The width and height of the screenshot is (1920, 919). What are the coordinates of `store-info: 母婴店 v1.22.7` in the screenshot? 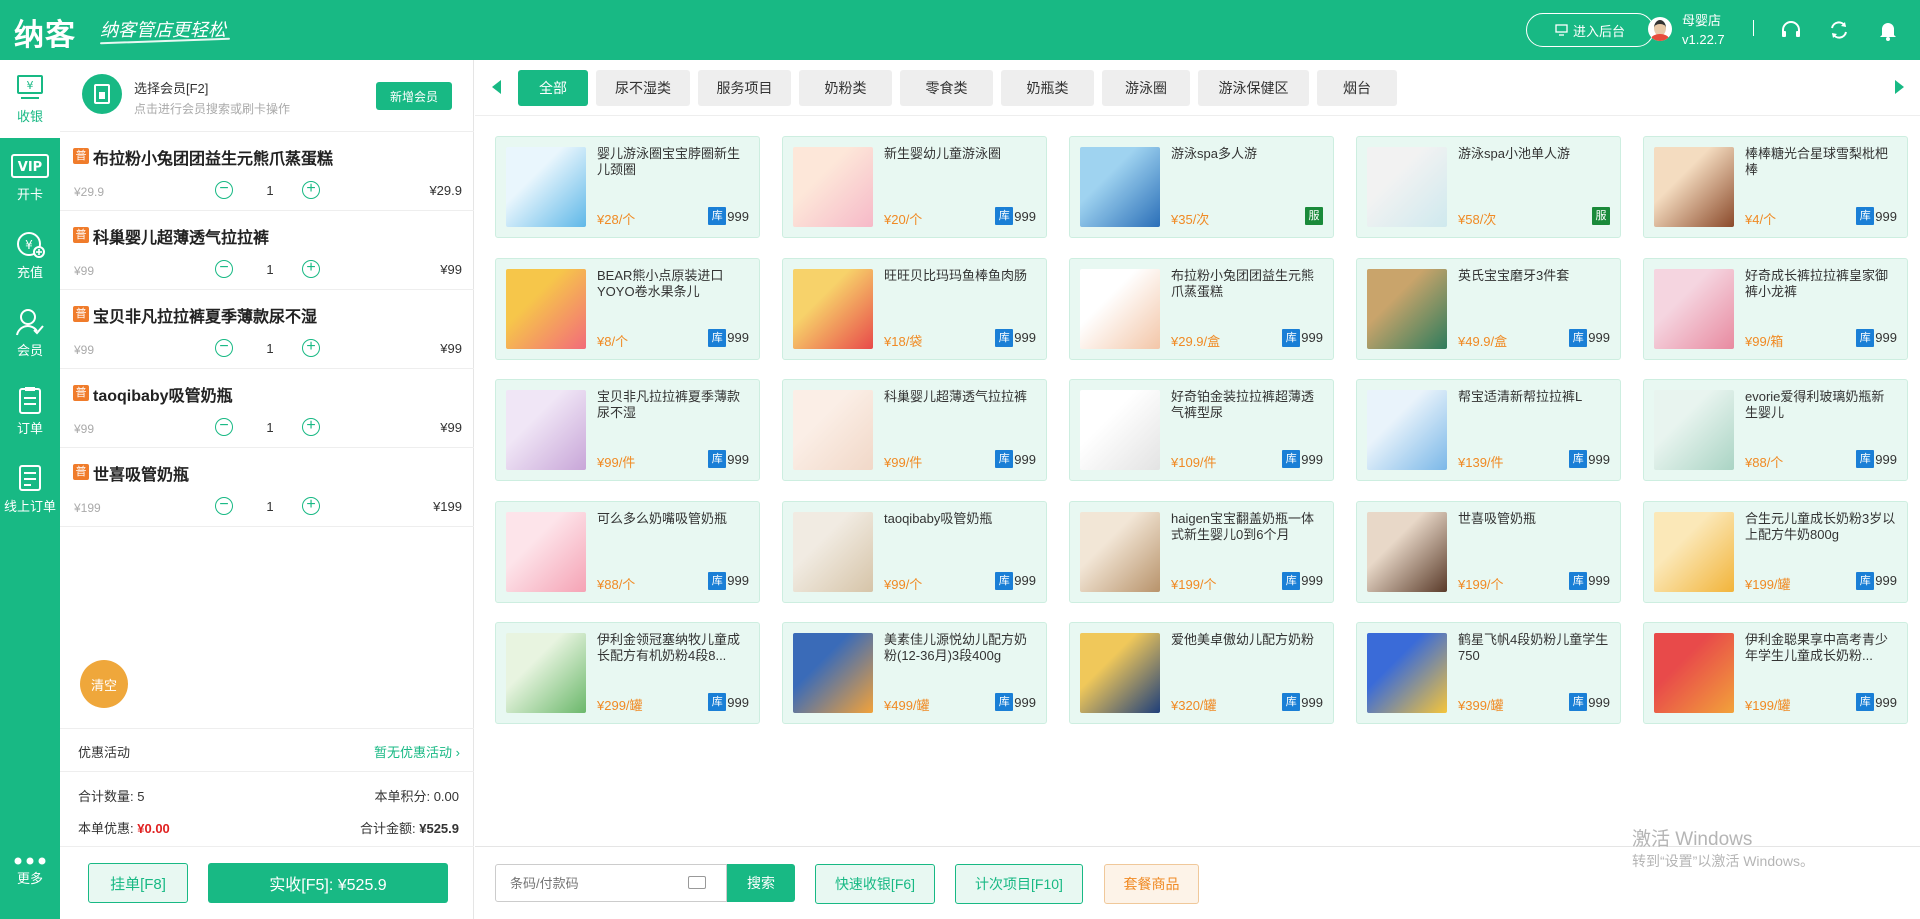 It's located at (1703, 30).